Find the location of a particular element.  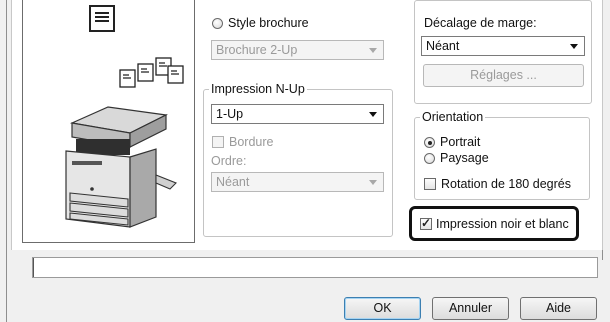

brochure-style-select-value: Brochure 2-Up is located at coordinates (257, 50).